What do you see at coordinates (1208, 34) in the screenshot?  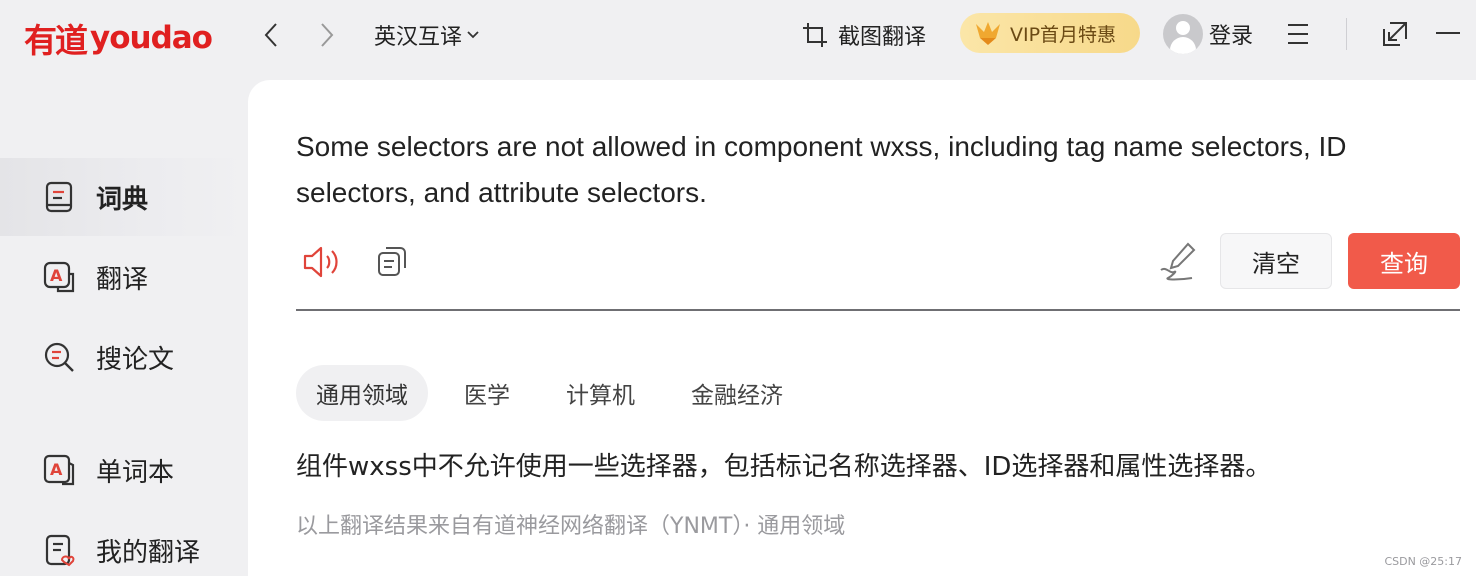 I see `login-button: 登录` at bounding box center [1208, 34].